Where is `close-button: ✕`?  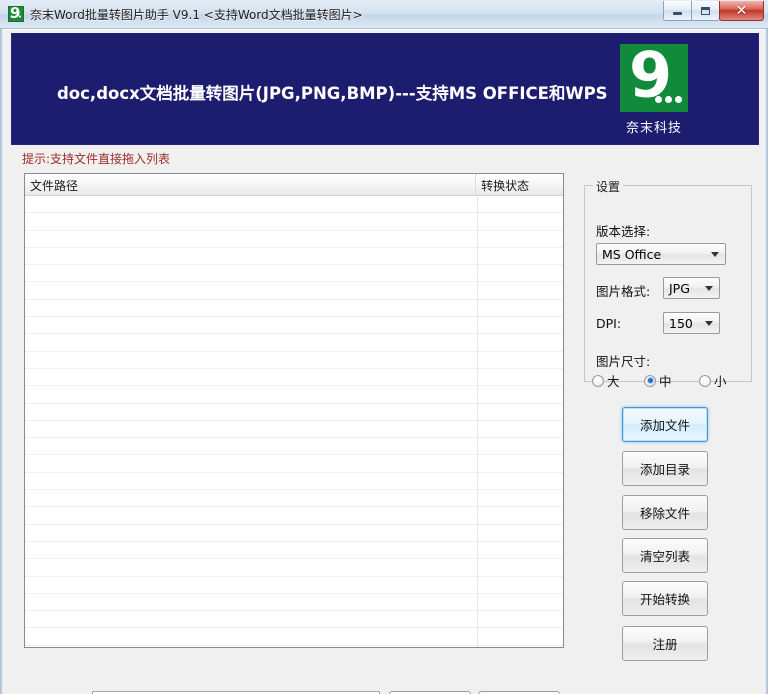 close-button: ✕ is located at coordinates (741, 11).